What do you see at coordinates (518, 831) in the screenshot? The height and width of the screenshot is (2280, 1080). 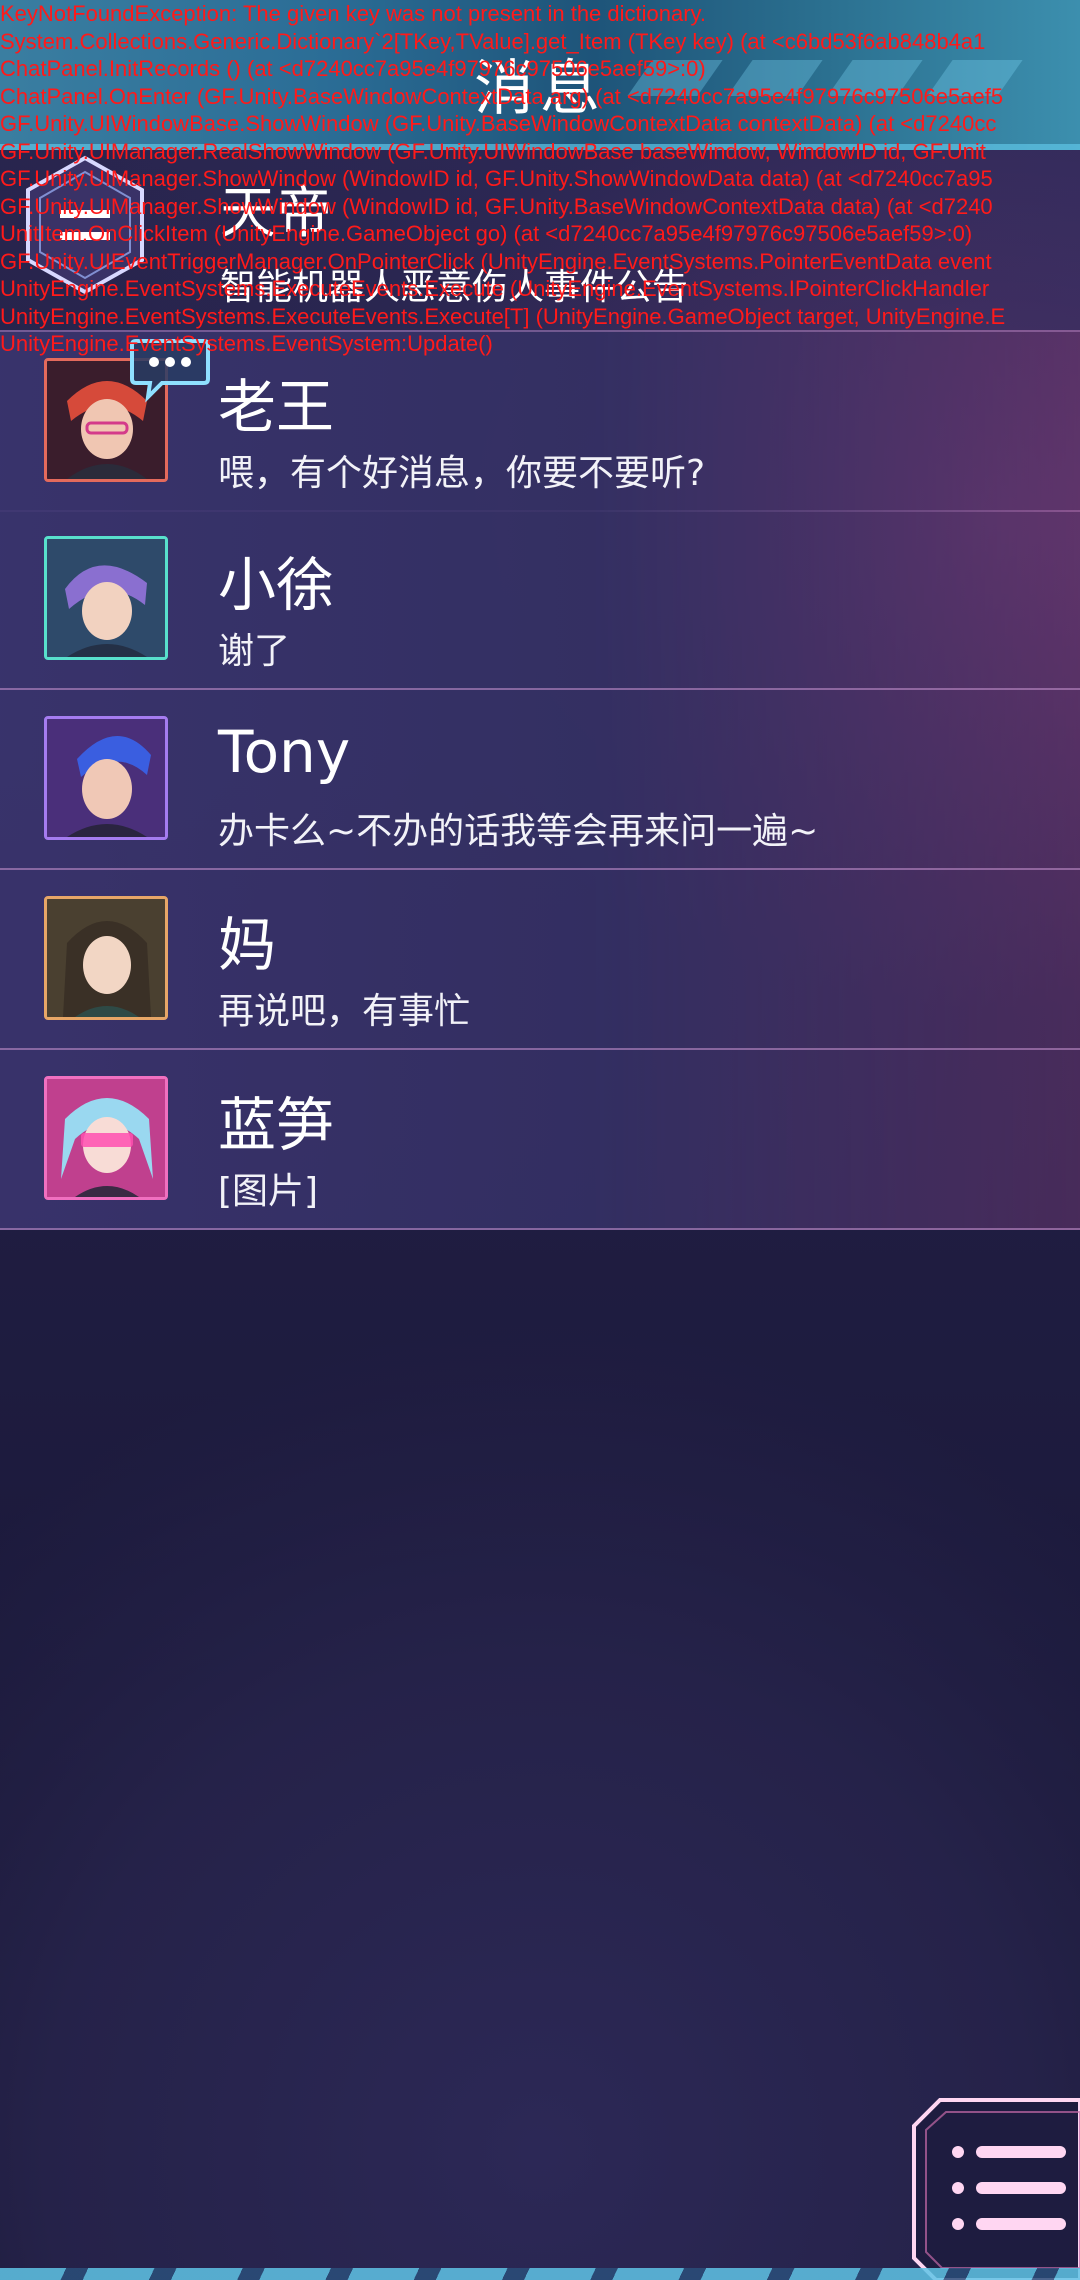 I see `contact-last-message: 办卡么~不办的话我等会再来问一遍~` at bounding box center [518, 831].